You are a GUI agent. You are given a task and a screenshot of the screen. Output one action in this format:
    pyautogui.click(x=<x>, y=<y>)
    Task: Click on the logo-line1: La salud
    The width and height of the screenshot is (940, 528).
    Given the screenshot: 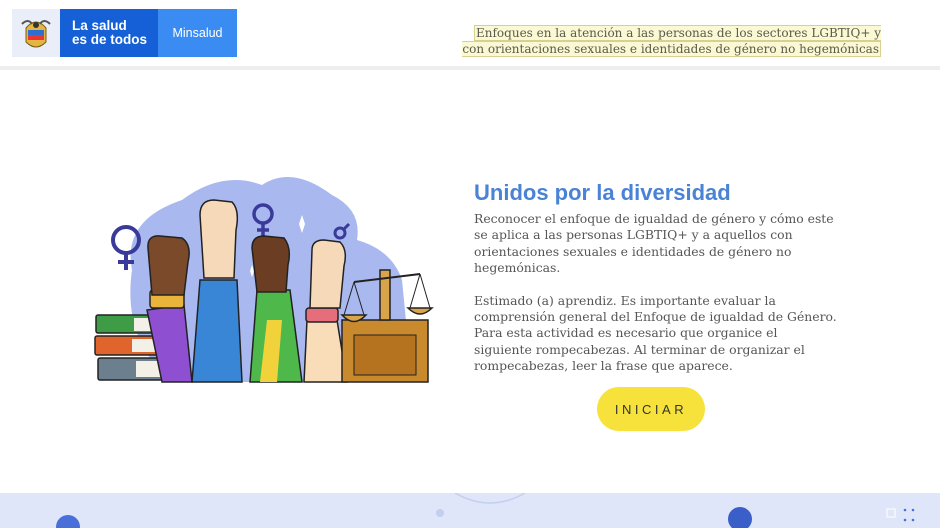 What is the action you would take?
    pyautogui.click(x=99, y=25)
    